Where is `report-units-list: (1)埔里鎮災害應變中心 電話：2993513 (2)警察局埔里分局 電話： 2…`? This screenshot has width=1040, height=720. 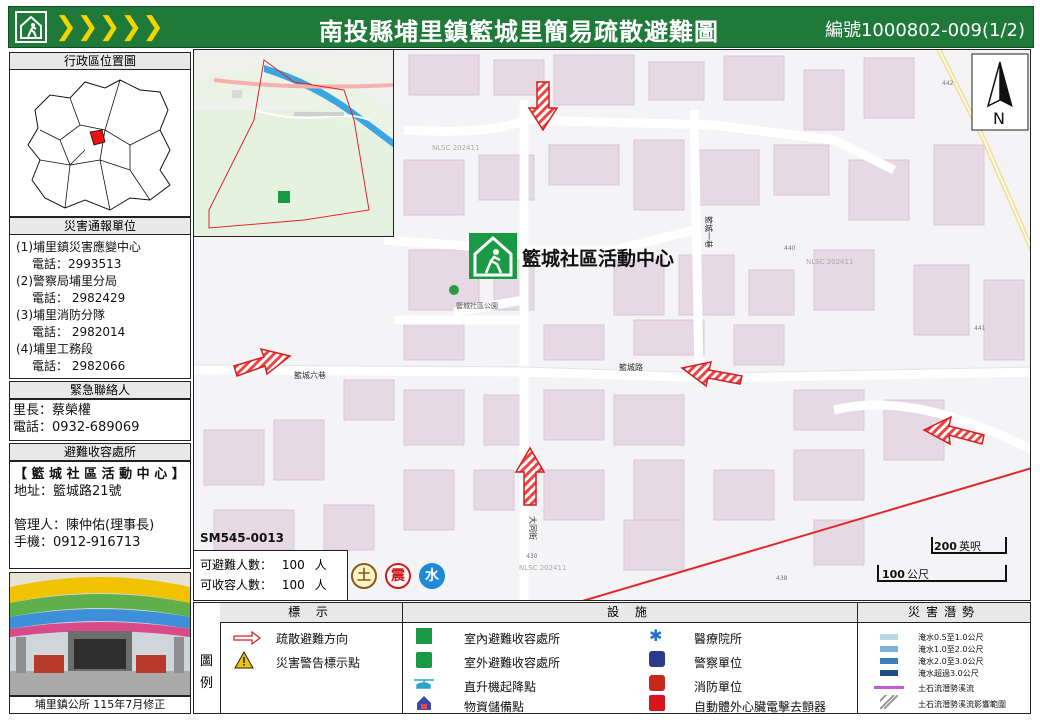 report-units-list: (1)埔里鎮災害應變中心 電話：2993513 (2)警察局埔里分局 電話： 2… is located at coordinates (100, 306).